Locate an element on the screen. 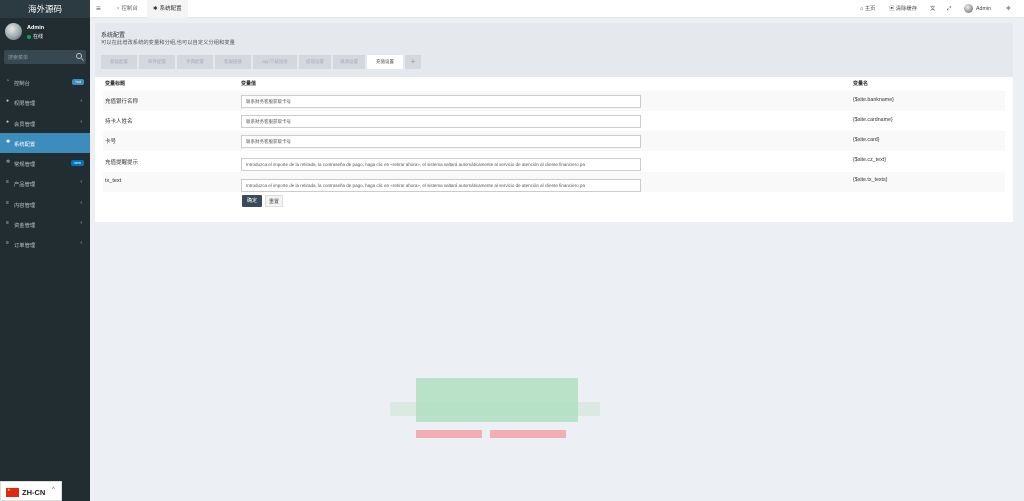 This screenshot has height=501, width=1024. chevron-up-icon: ^ is located at coordinates (53, 490).